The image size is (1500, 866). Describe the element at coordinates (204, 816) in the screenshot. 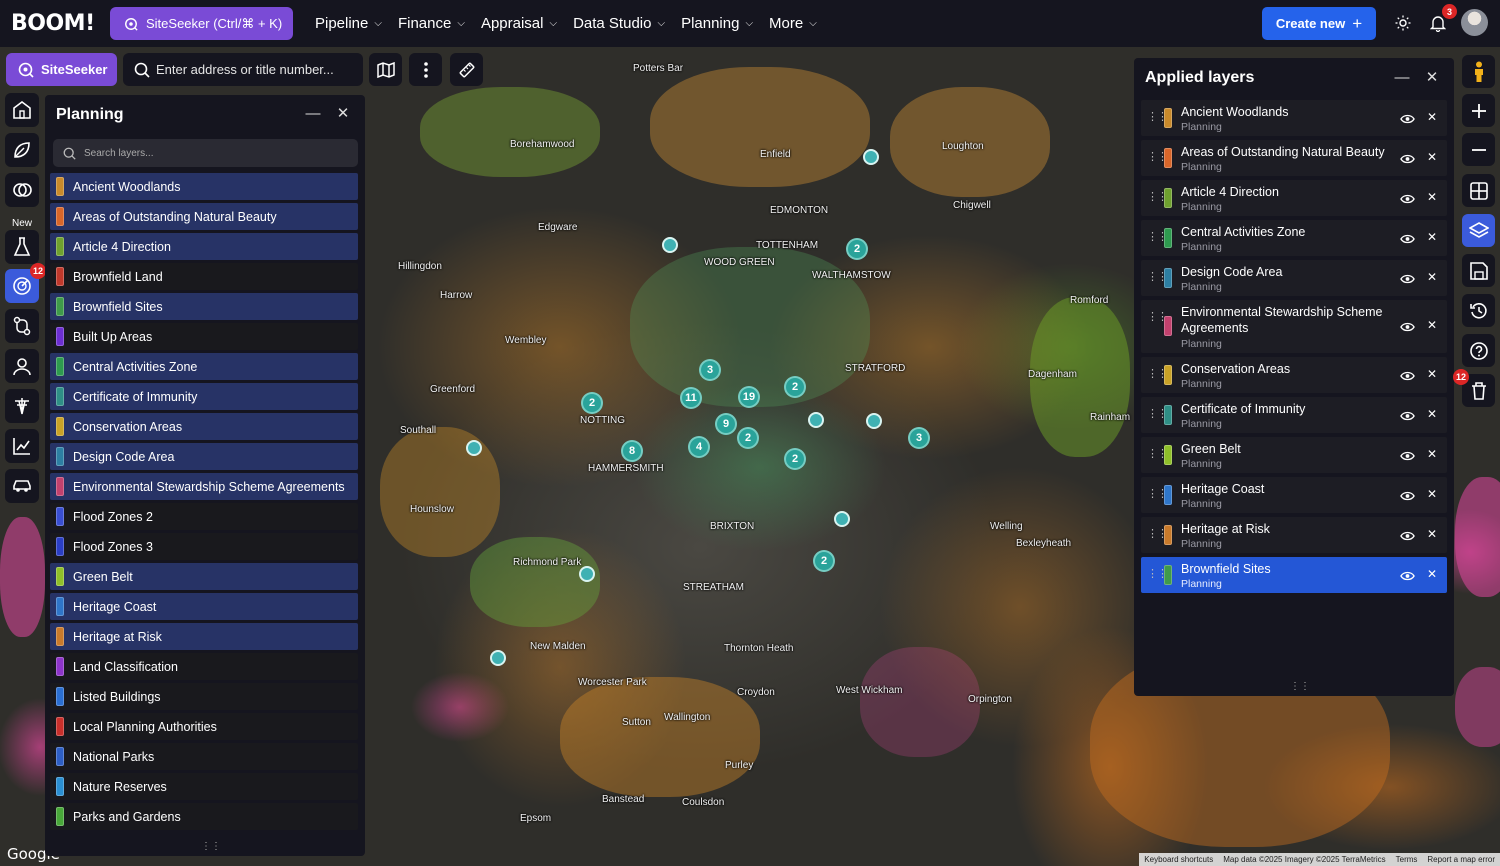

I see `layer-row: Parks and Gardens` at that location.